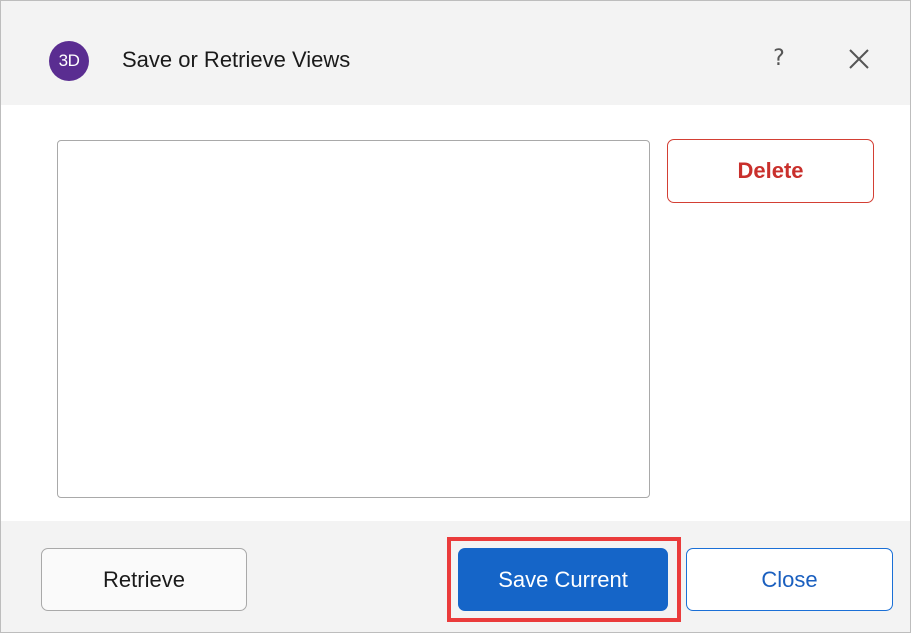 This screenshot has width=913, height=635. I want to click on save-current-button: Save Current, so click(563, 579).